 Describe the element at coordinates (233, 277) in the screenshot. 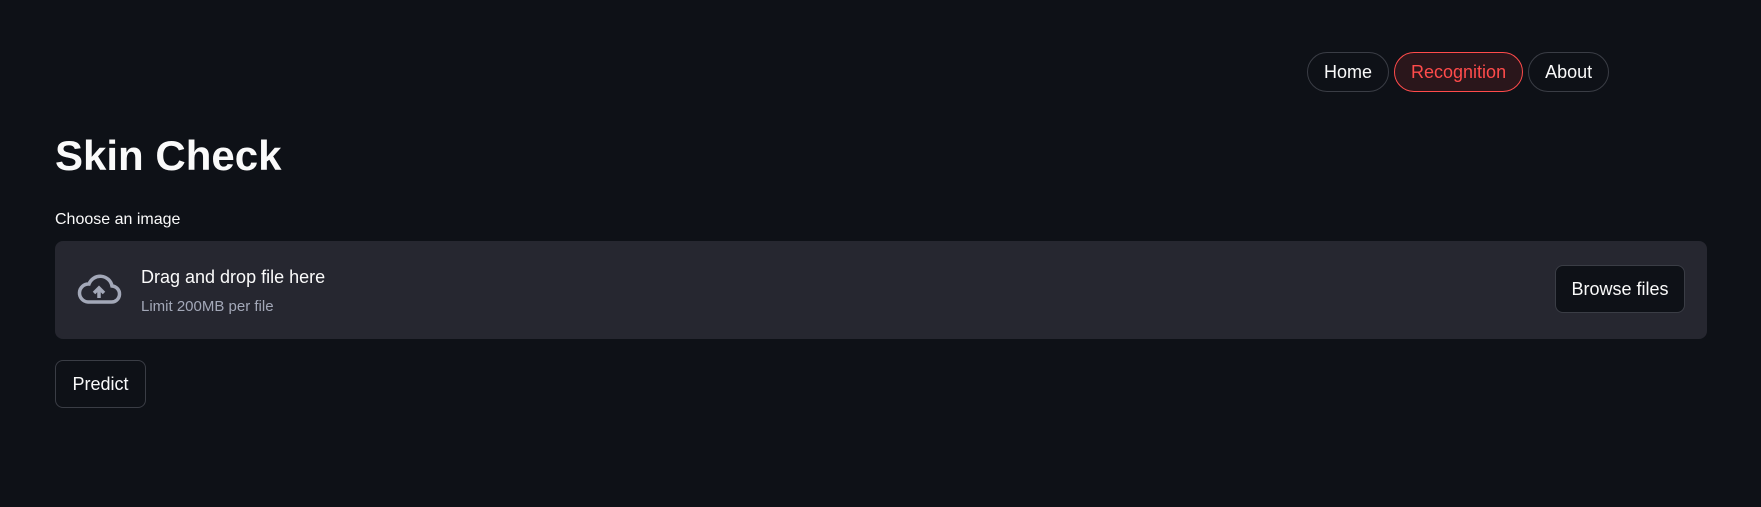

I see `drop-instructions: Drag and drop file here` at that location.